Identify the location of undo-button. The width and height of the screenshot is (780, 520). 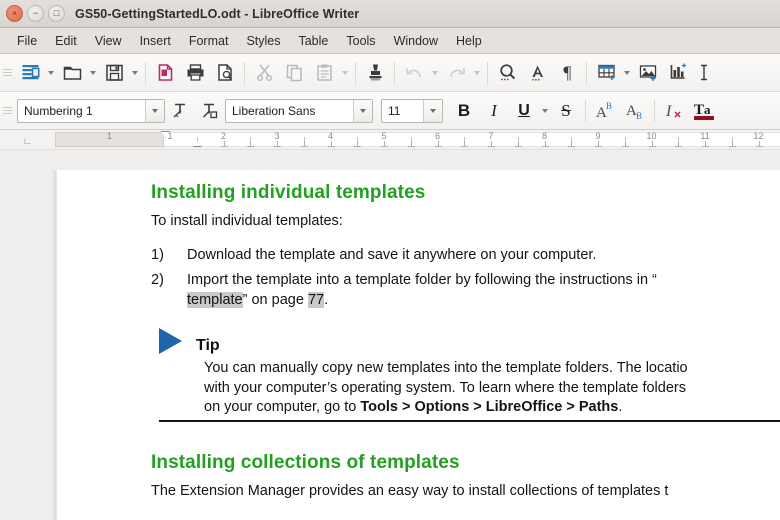
(414, 73).